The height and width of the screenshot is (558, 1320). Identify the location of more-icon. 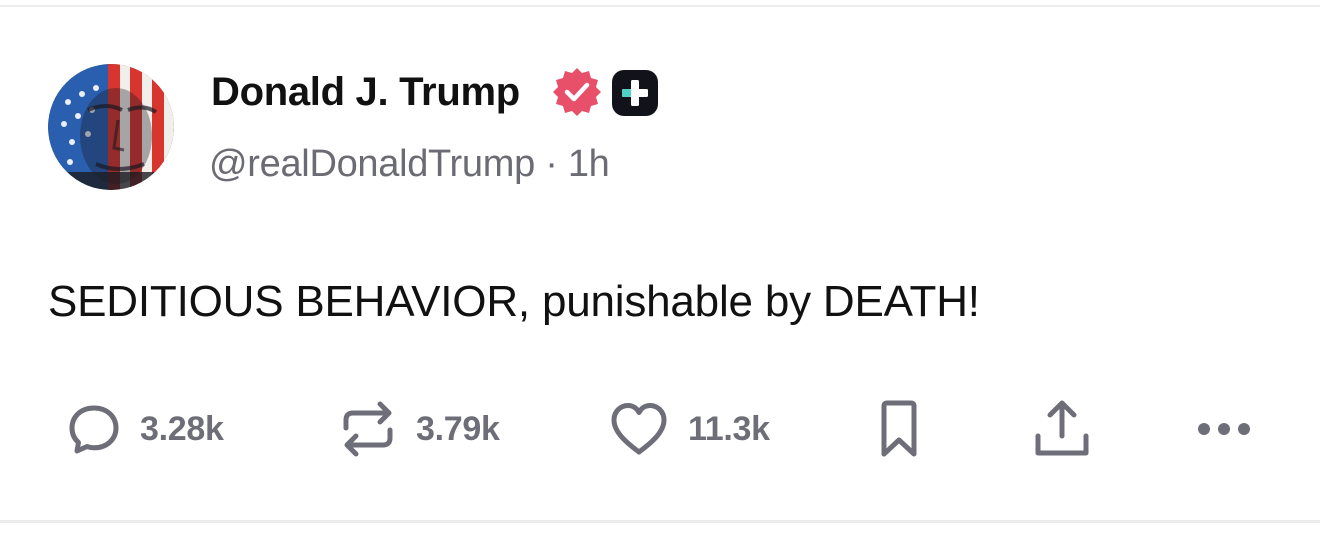
(1224, 429).